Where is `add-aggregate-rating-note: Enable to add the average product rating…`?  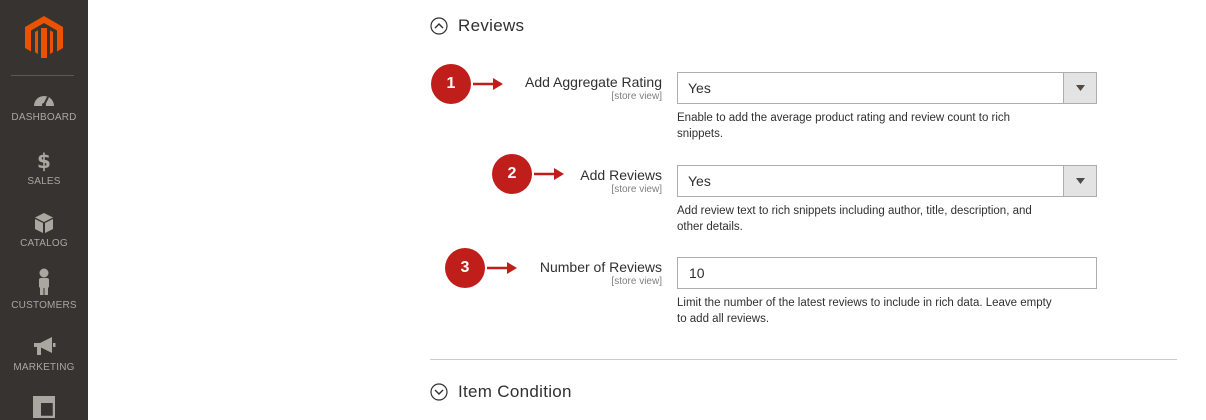 add-aggregate-rating-note: Enable to add the average product rating… is located at coordinates (887, 126).